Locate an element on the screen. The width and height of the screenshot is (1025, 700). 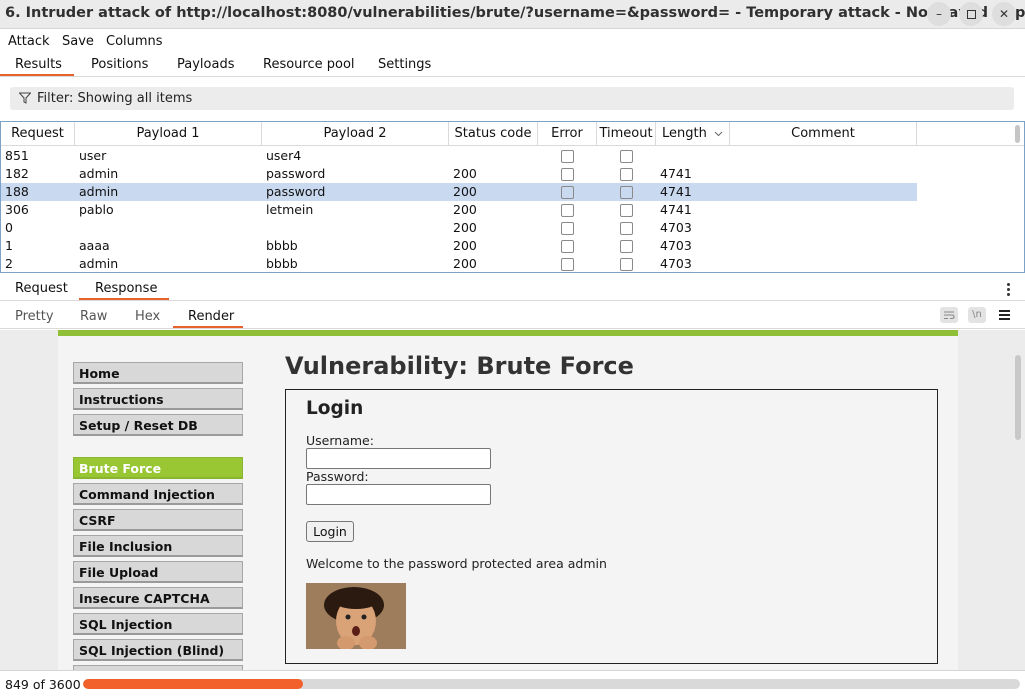
attack-progress-fill is located at coordinates (193, 684).